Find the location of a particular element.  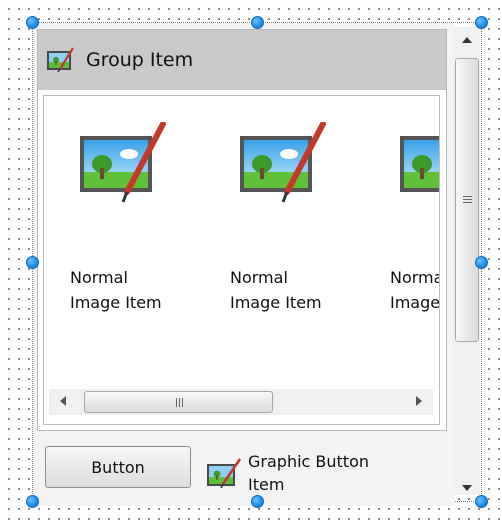

resize-handle-right is located at coordinates (481, 262).